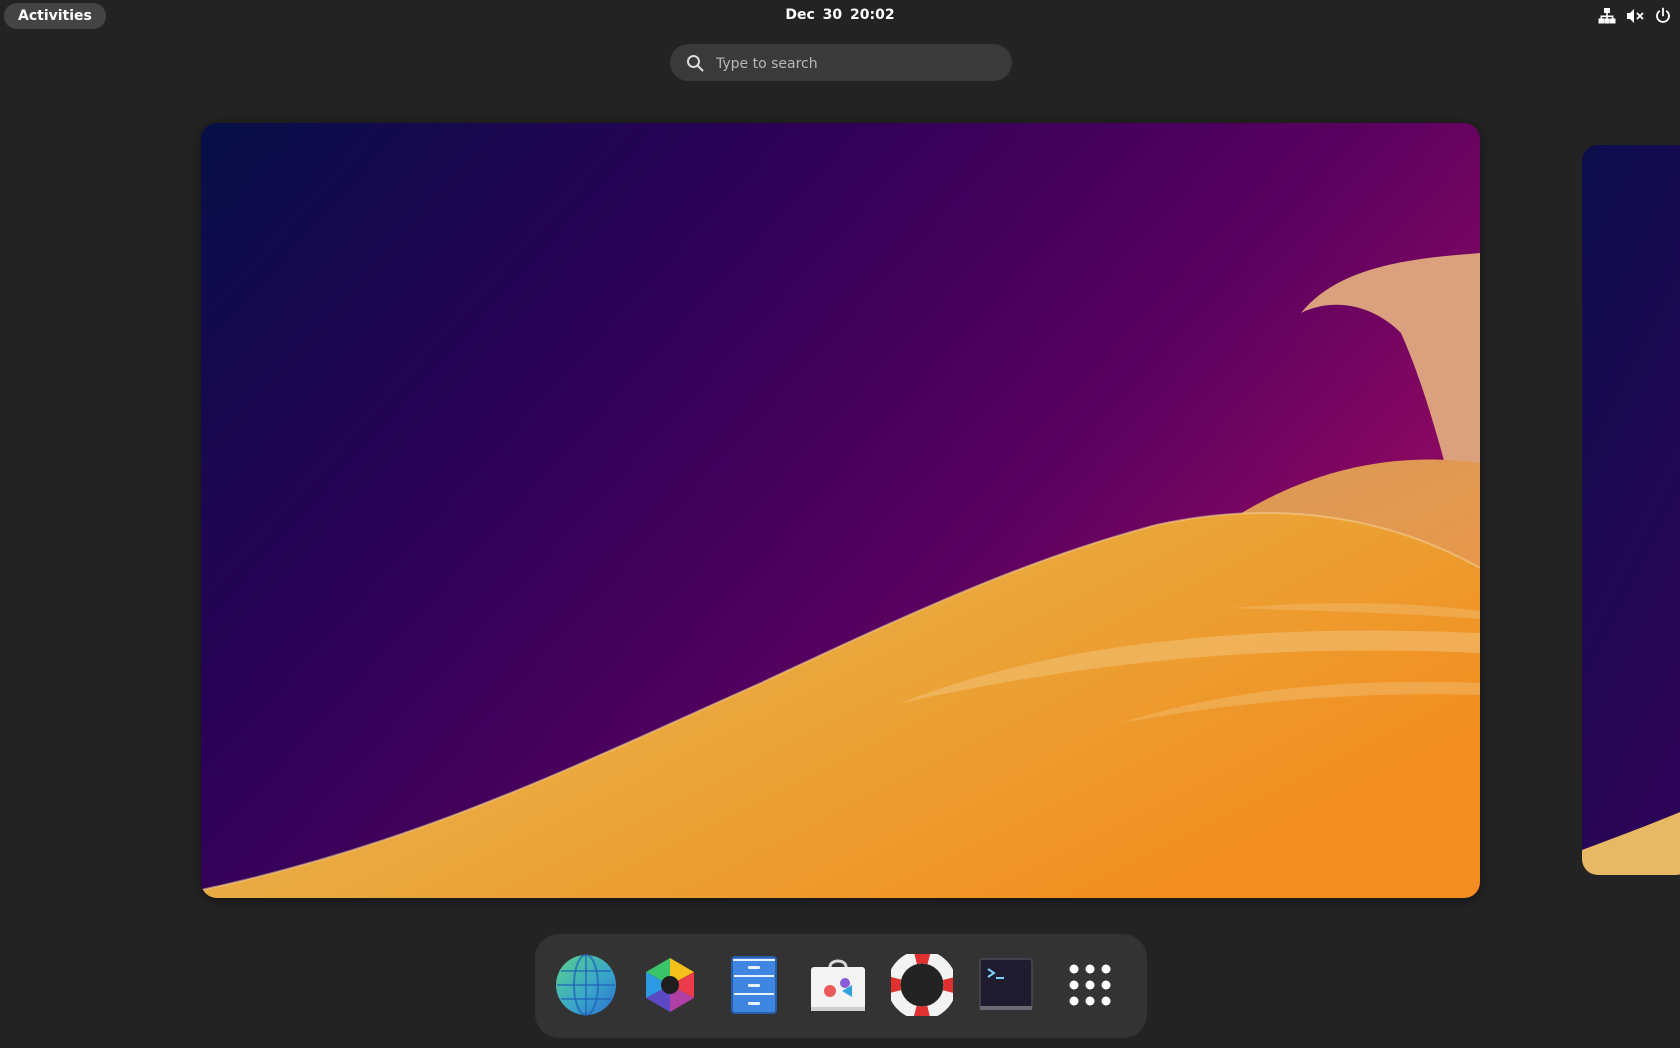 This screenshot has width=1680, height=1048. I want to click on dock-item-help, so click(922, 985).